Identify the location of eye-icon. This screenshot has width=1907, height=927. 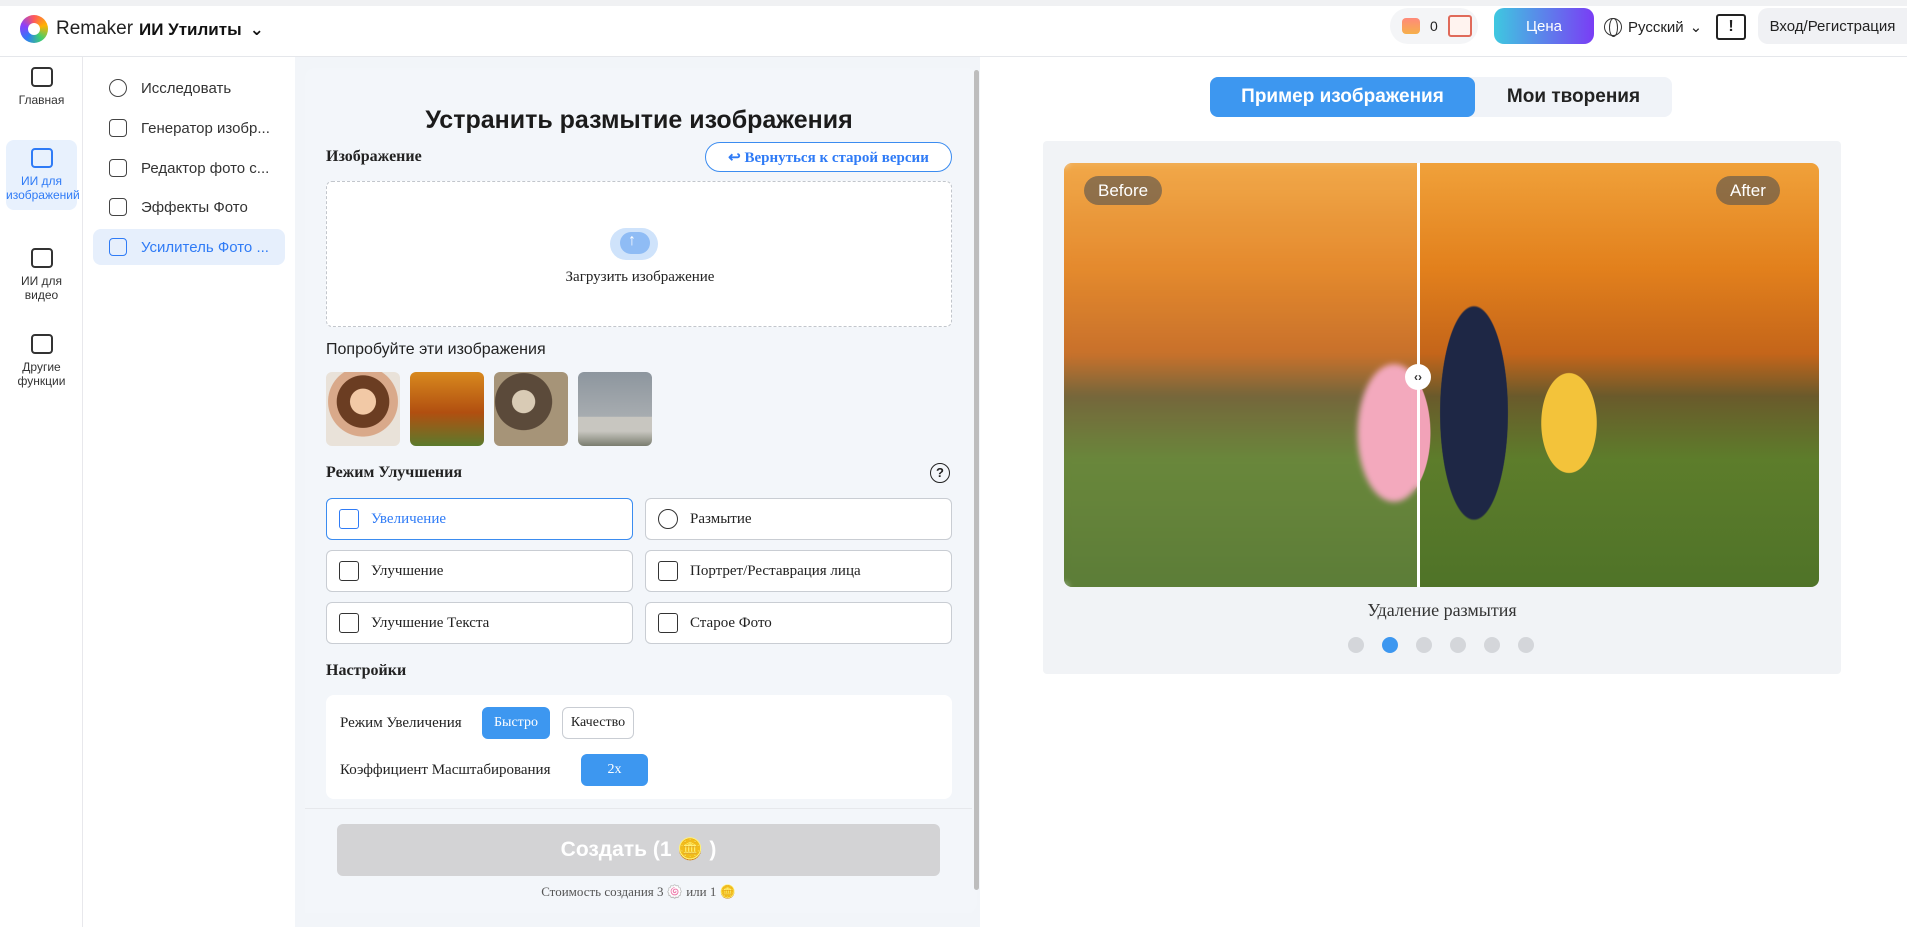
(668, 519).